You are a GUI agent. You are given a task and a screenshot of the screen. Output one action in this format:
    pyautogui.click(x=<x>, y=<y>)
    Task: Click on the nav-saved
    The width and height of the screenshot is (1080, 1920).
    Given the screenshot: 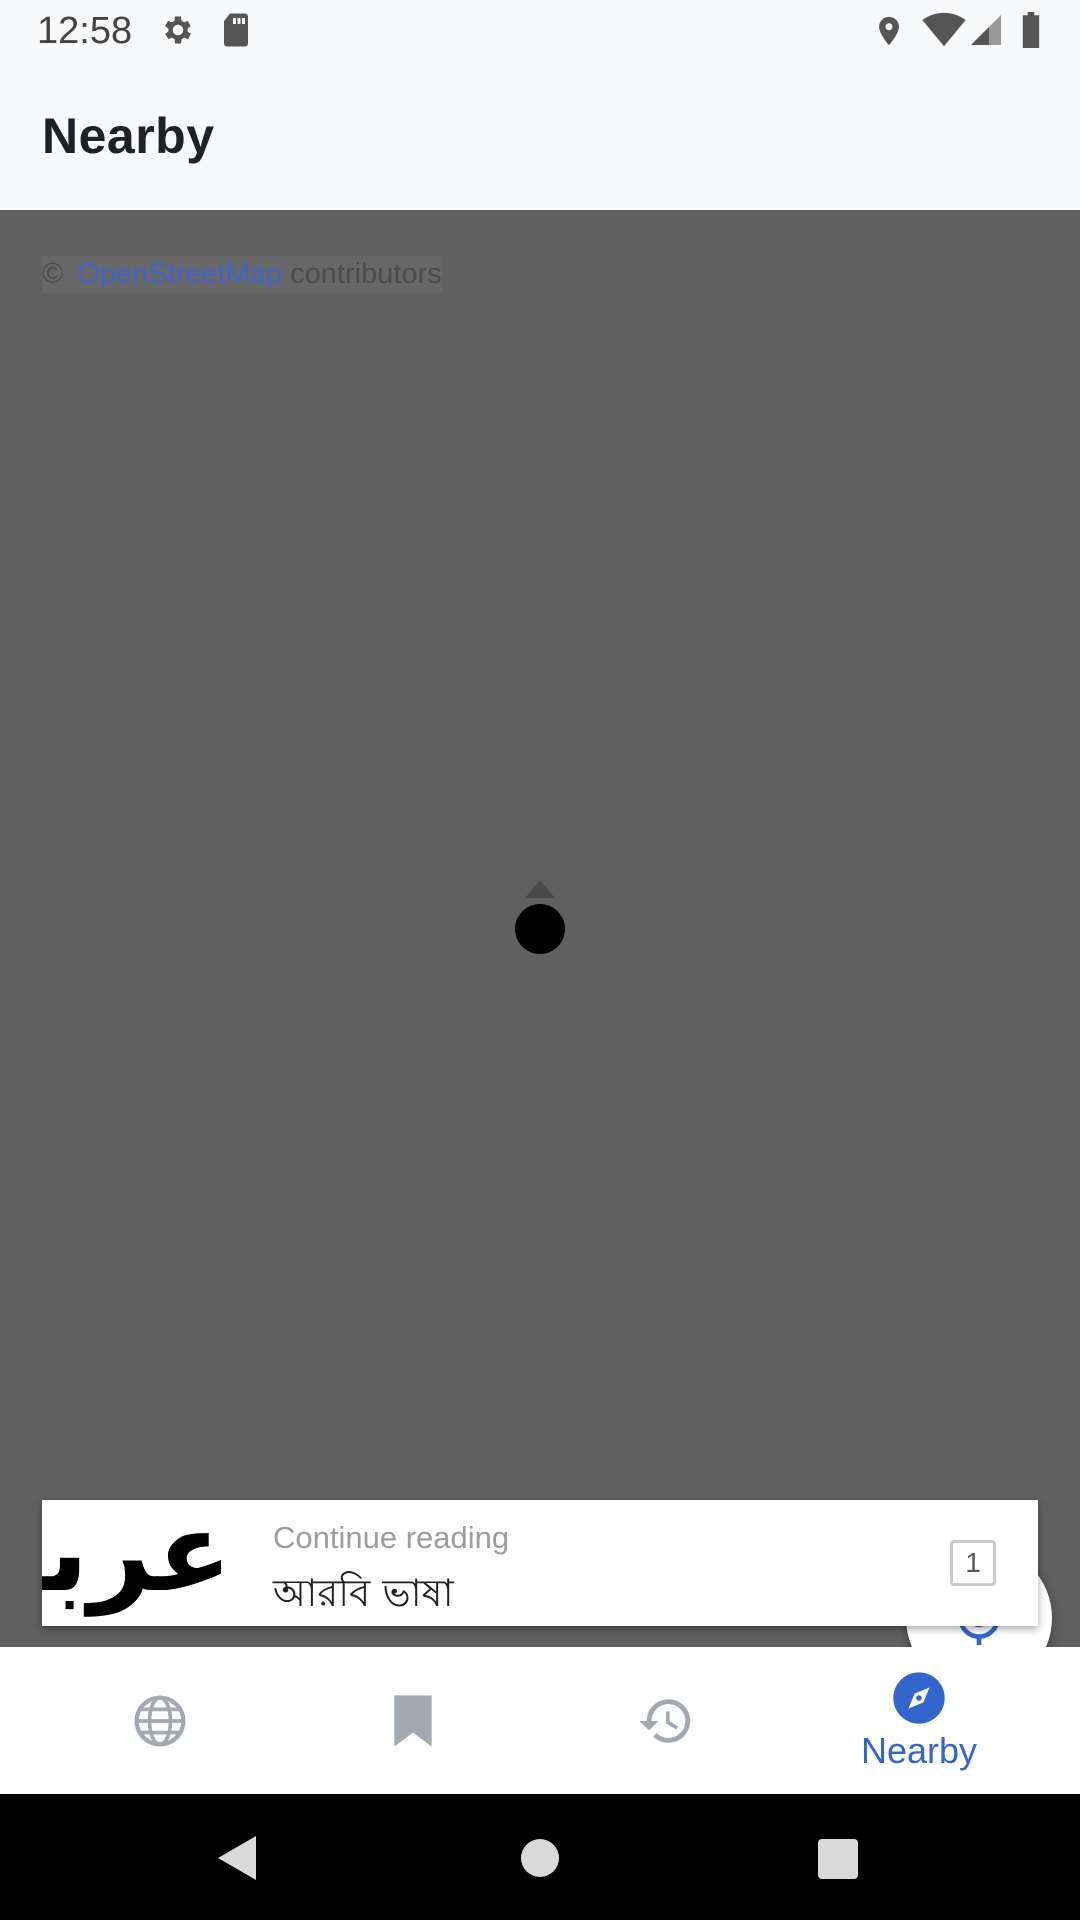 What is the action you would take?
    pyautogui.click(x=413, y=1720)
    